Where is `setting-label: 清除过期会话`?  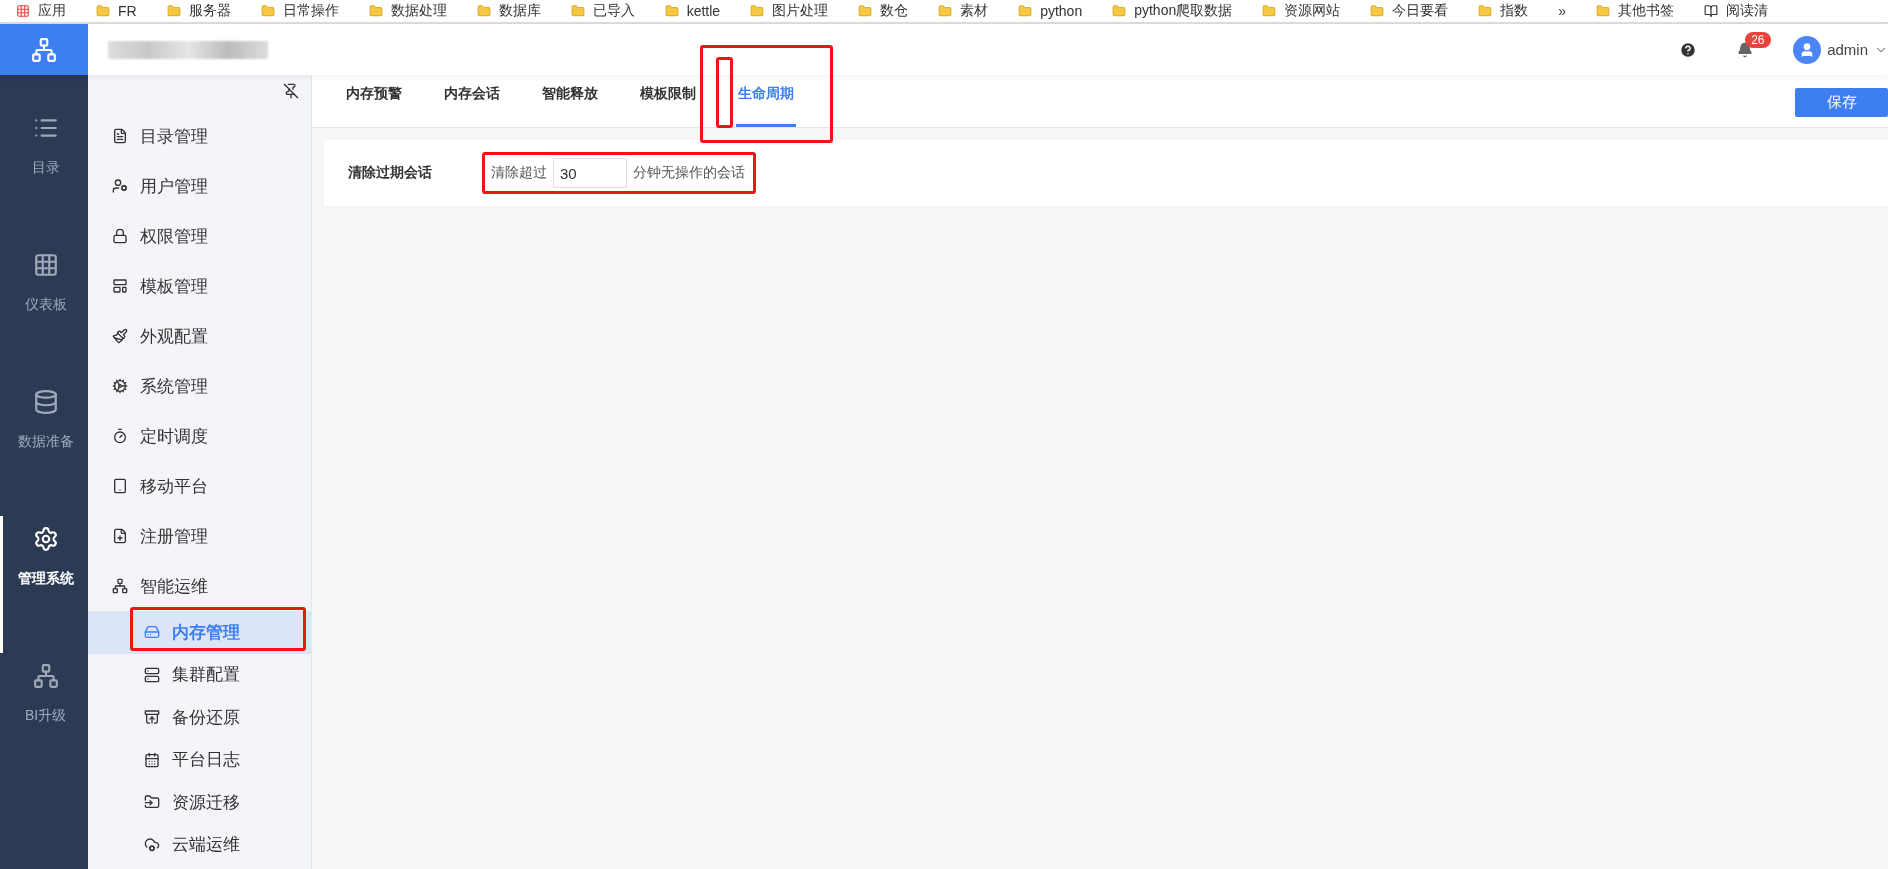 setting-label: 清除过期会话 is located at coordinates (390, 173).